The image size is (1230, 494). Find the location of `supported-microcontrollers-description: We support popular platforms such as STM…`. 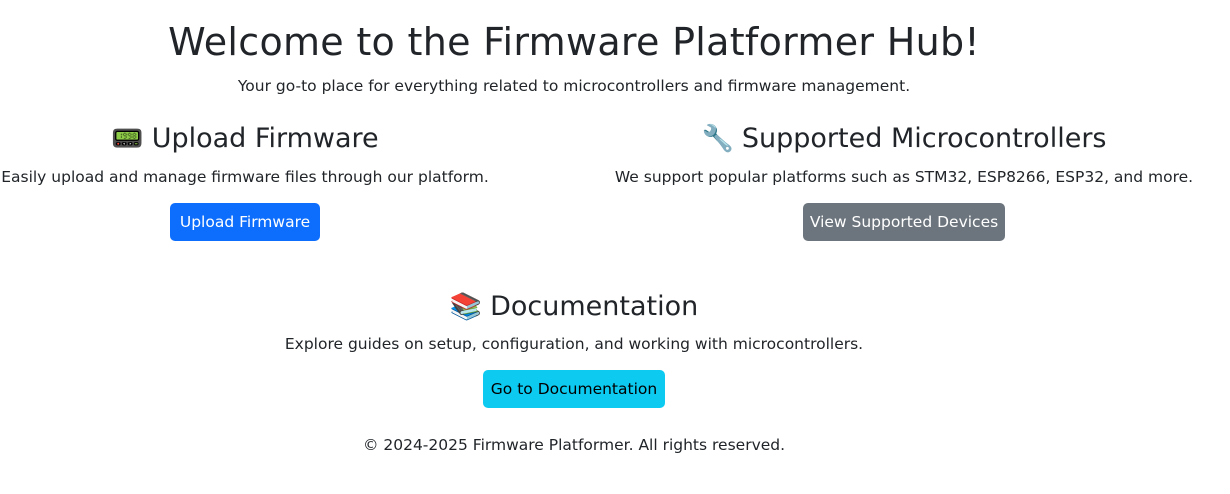

supported-microcontrollers-description: We support popular platforms such as STM… is located at coordinates (904, 177).